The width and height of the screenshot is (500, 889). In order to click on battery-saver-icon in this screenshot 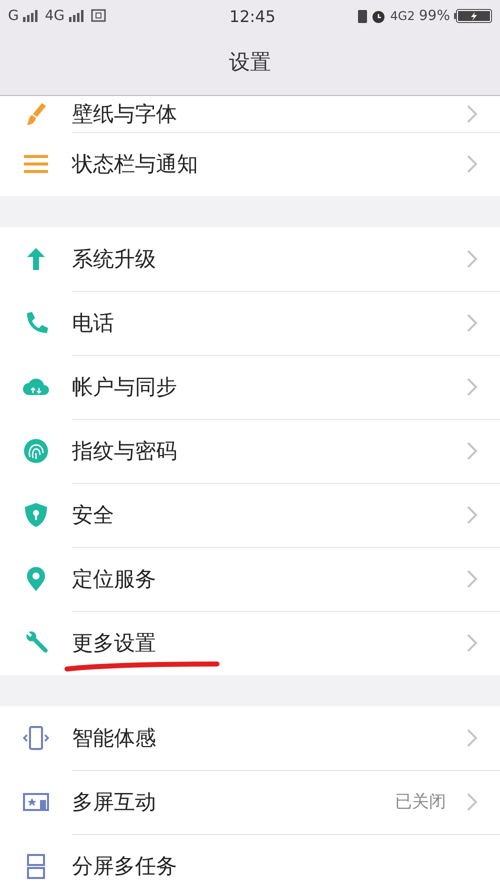, I will do `click(363, 16)`.